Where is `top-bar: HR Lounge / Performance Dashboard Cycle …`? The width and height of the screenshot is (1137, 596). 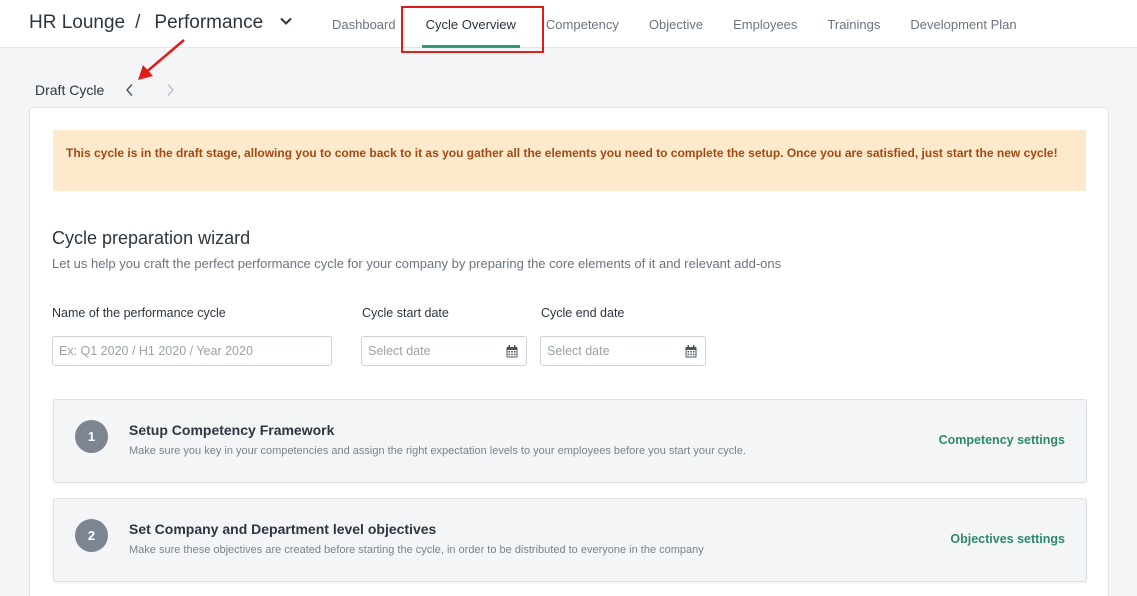 top-bar: HR Lounge / Performance Dashboard Cycle … is located at coordinates (568, 24).